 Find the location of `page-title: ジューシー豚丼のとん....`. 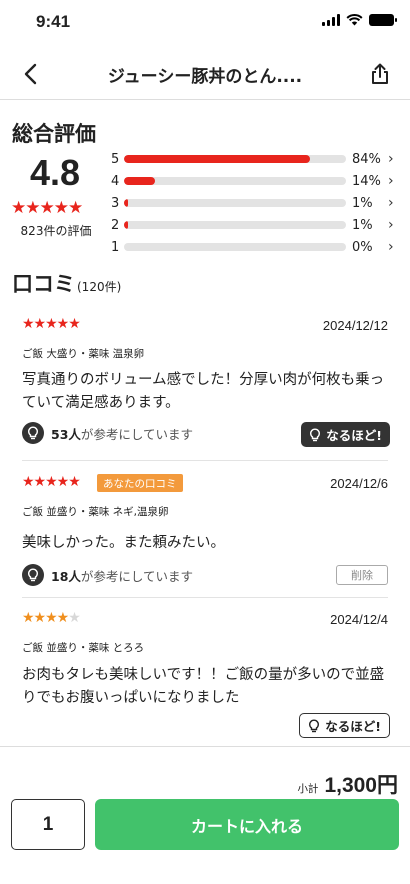

page-title: ジューシー豚丼のとん.... is located at coordinates (205, 77).